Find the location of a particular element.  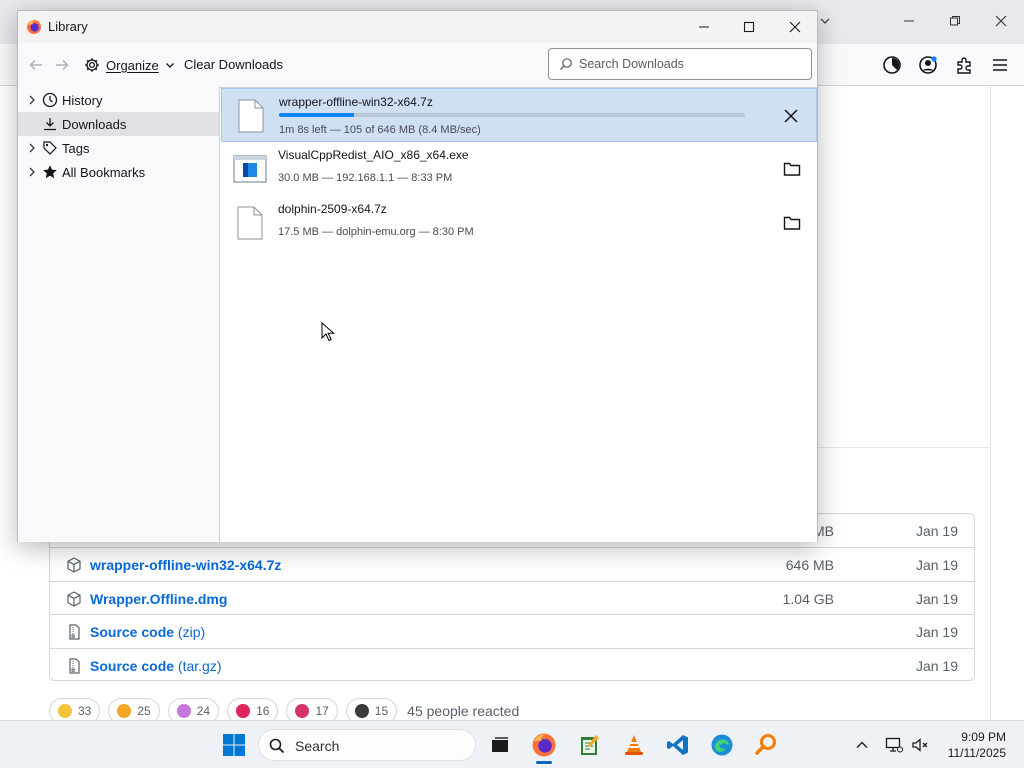

download-filename: dolphin-2509-x64.7z is located at coordinates (332, 209).